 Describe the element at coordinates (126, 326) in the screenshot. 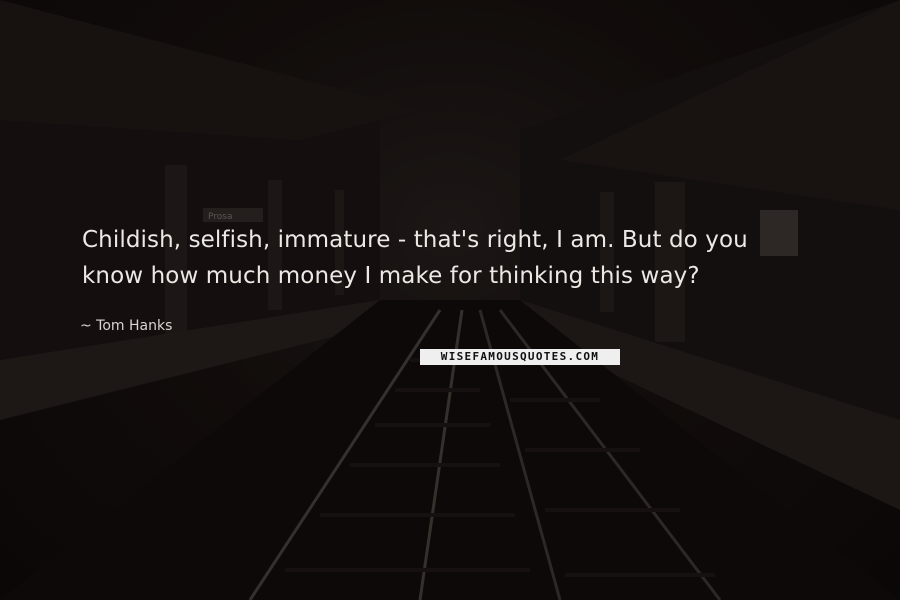

I see `quote-author: ~ Tom Hanks` at that location.